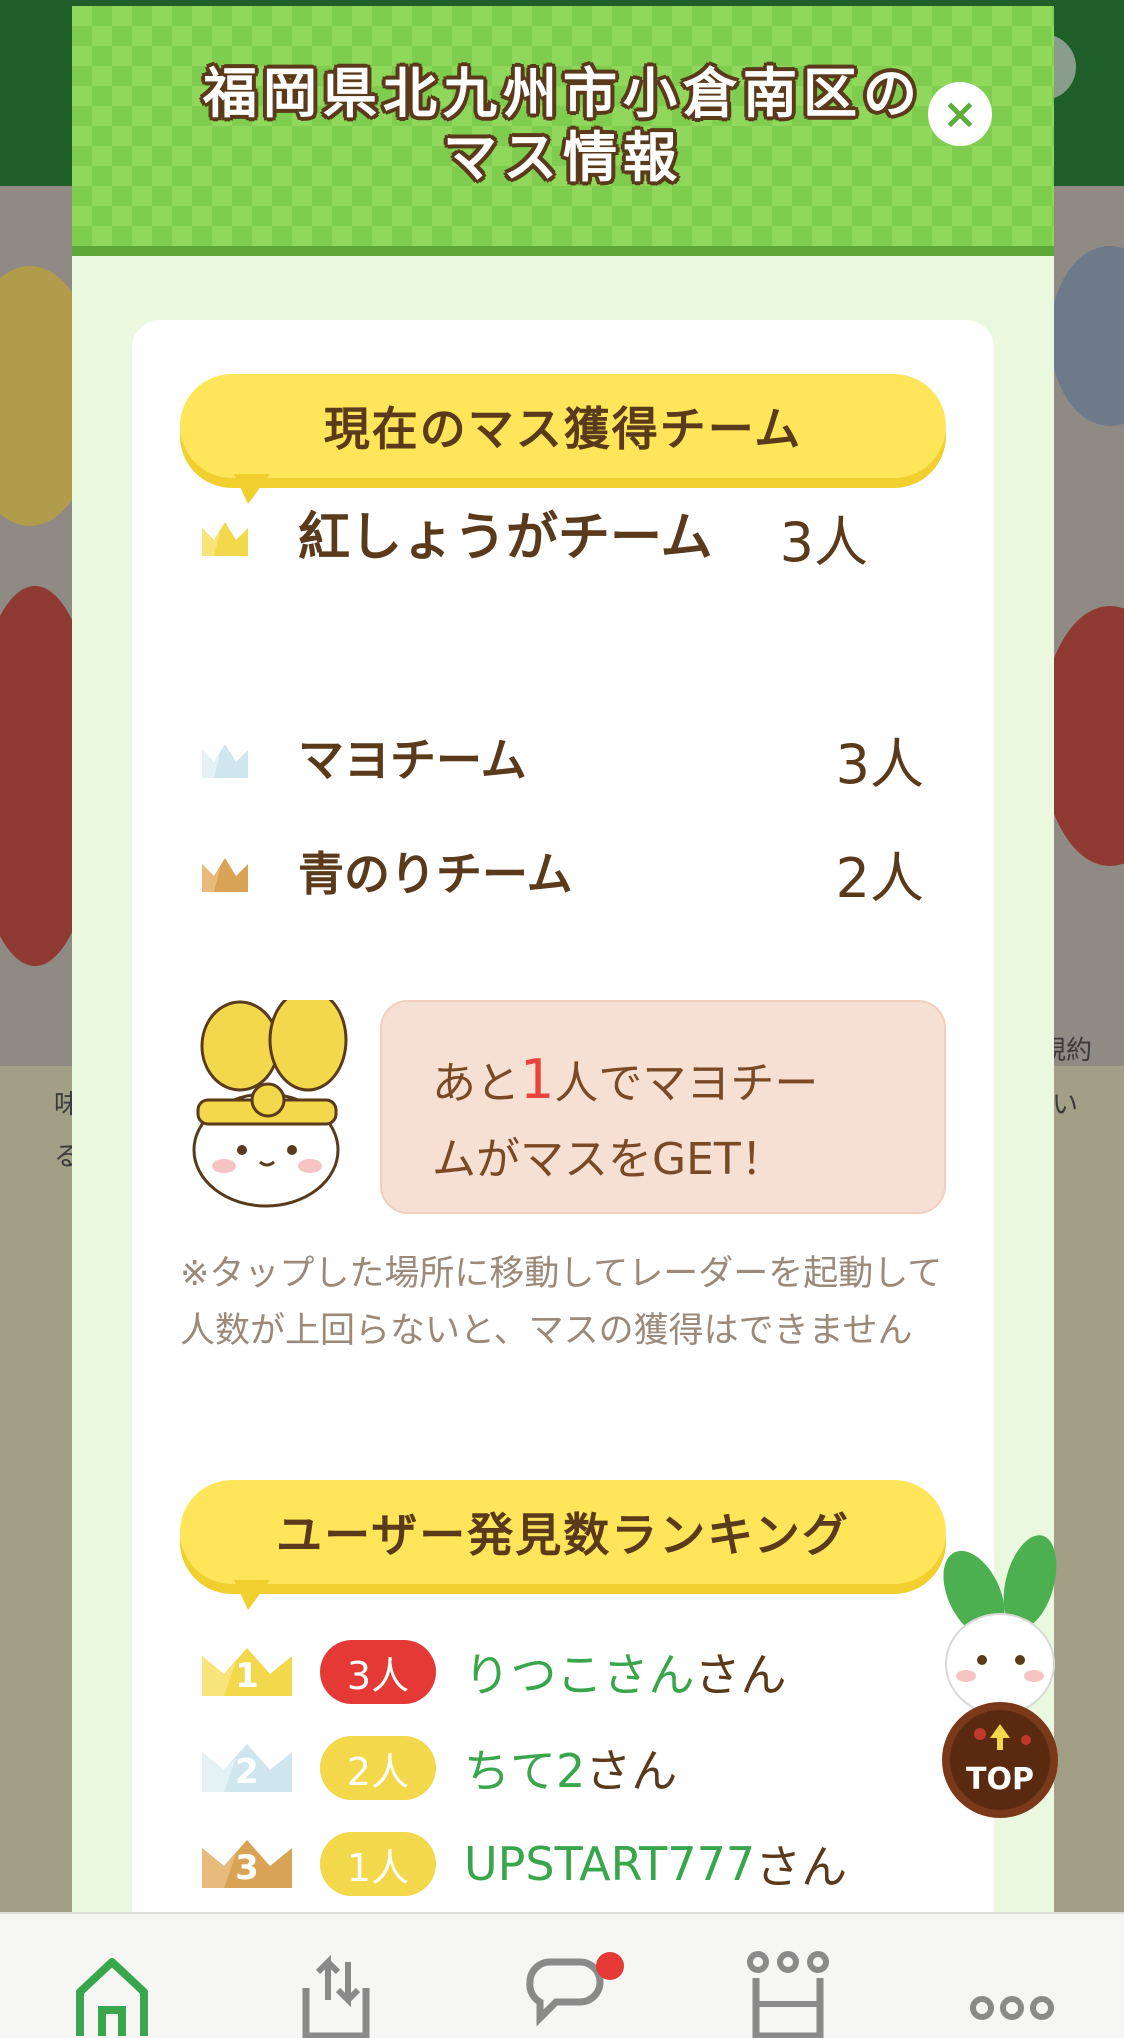 Image resolution: width=1124 pixels, height=2038 pixels. What do you see at coordinates (225, 760) in the screenshot?
I see `silver-crown-icon` at bounding box center [225, 760].